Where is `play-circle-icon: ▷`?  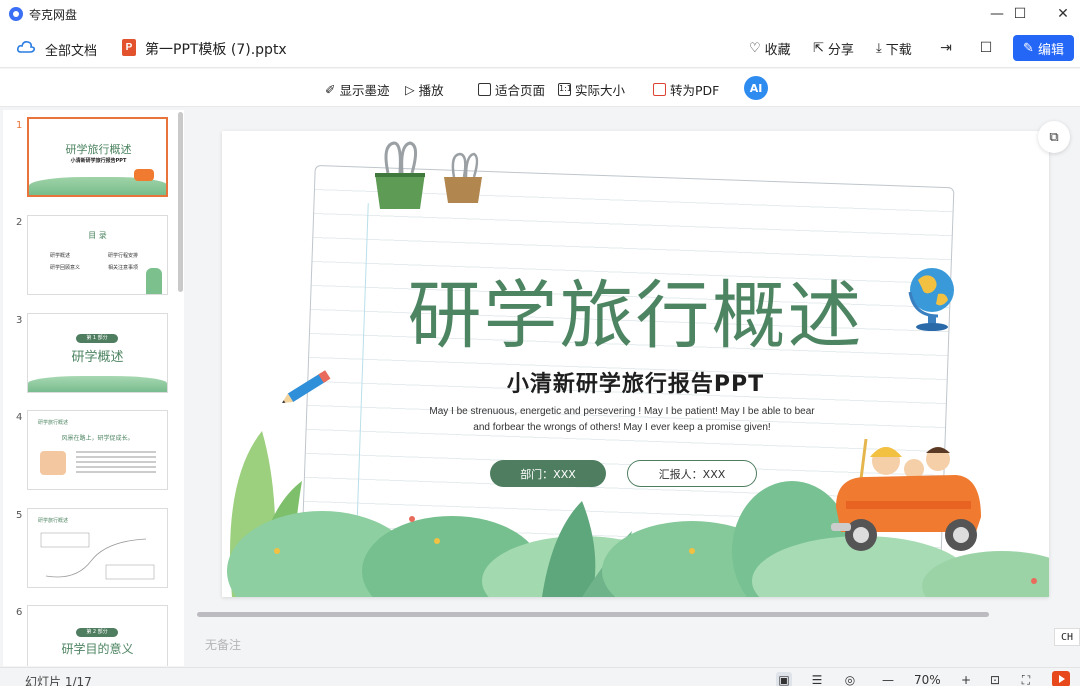 play-circle-icon: ▷ is located at coordinates (410, 89).